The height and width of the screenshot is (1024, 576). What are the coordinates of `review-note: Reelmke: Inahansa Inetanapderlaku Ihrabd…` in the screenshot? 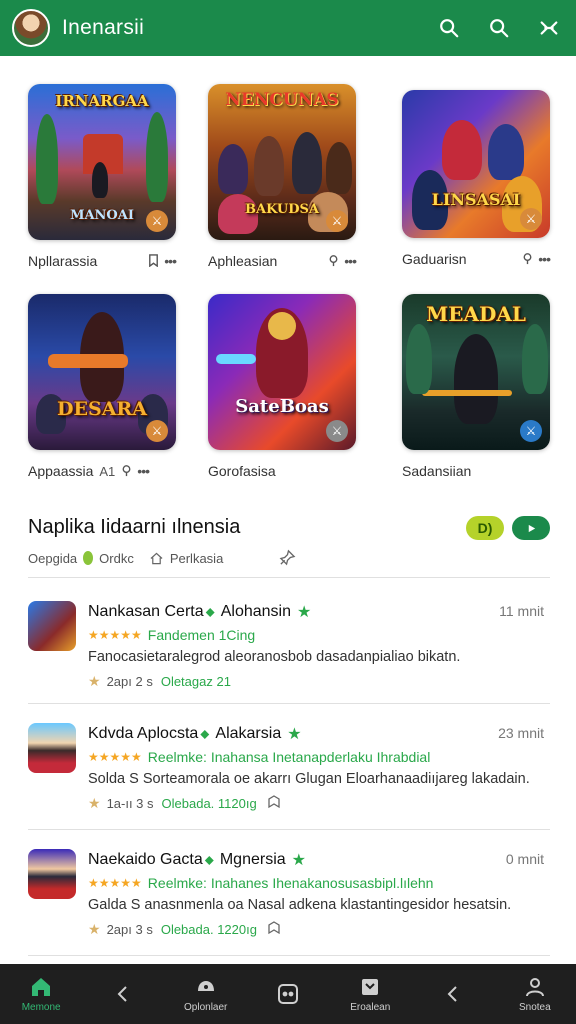 It's located at (289, 757).